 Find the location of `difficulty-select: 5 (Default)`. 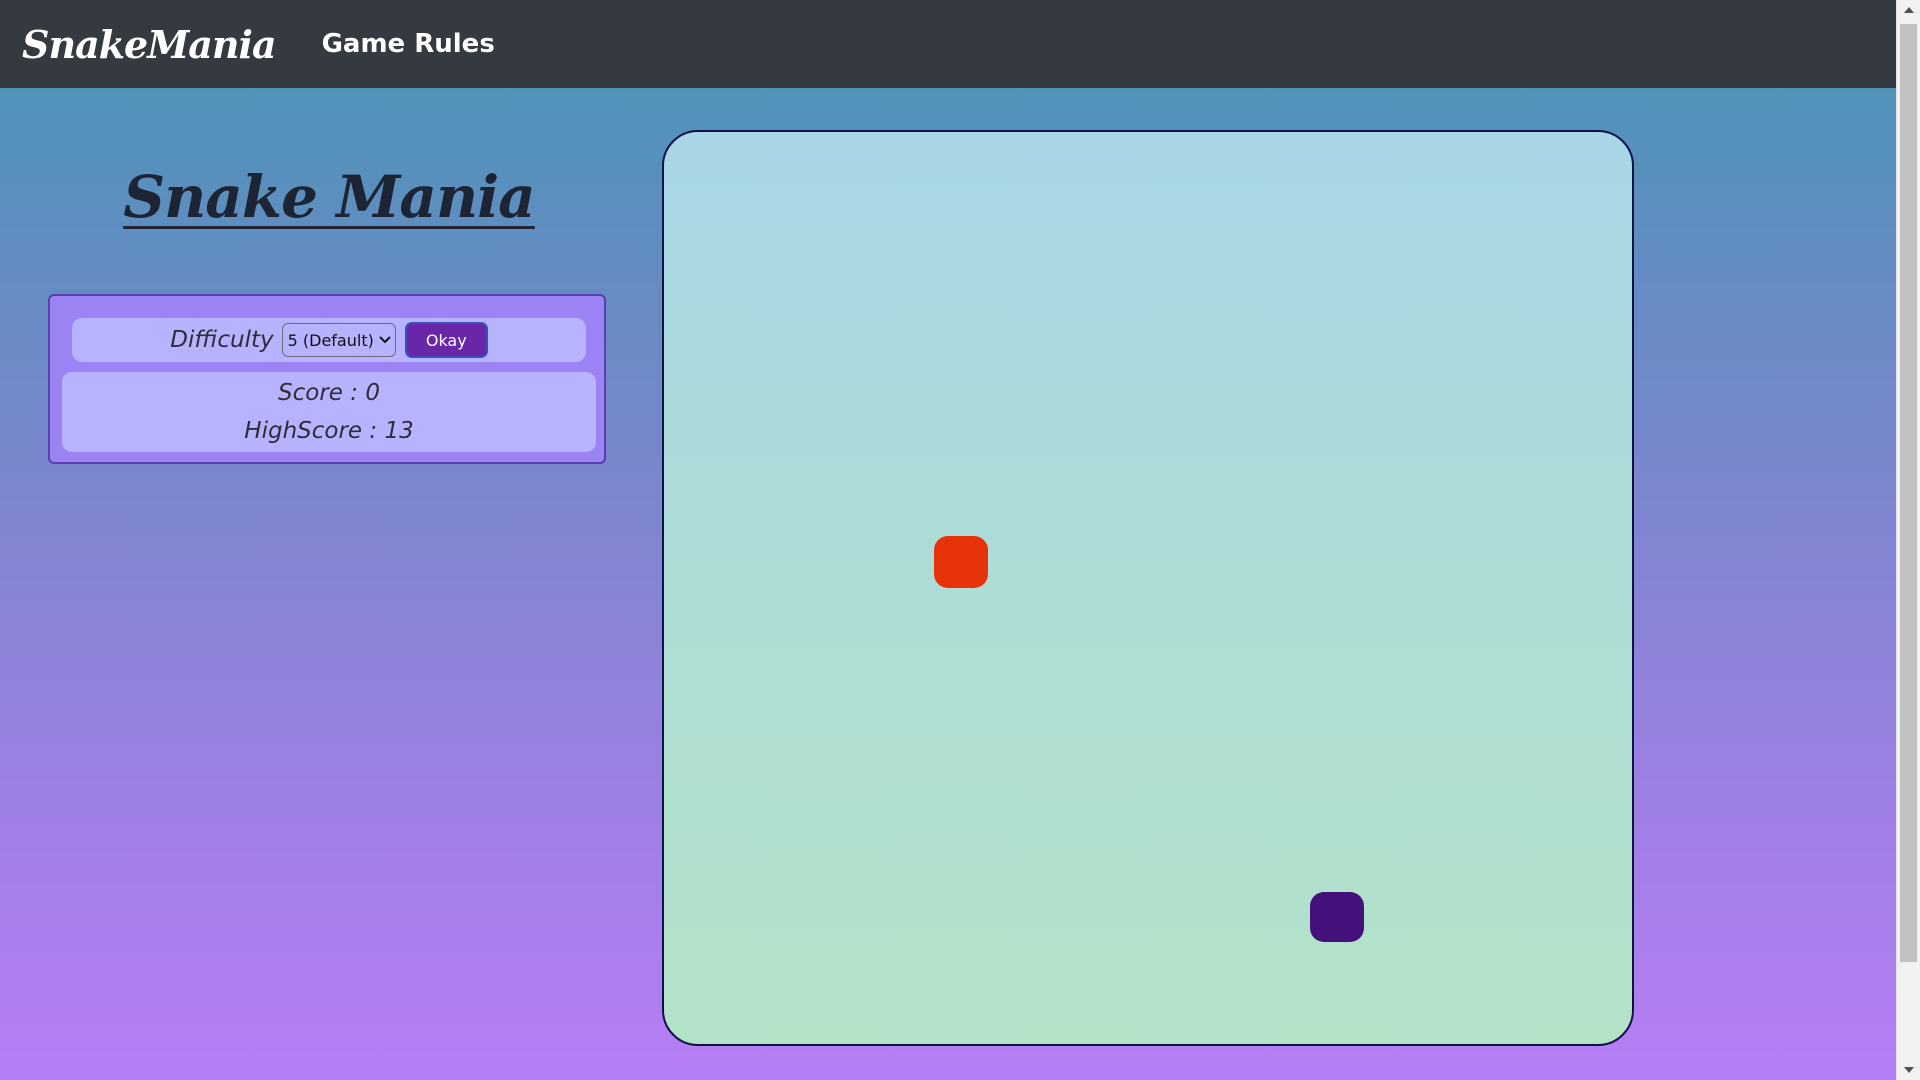

difficulty-select: 5 (Default) is located at coordinates (338, 340).